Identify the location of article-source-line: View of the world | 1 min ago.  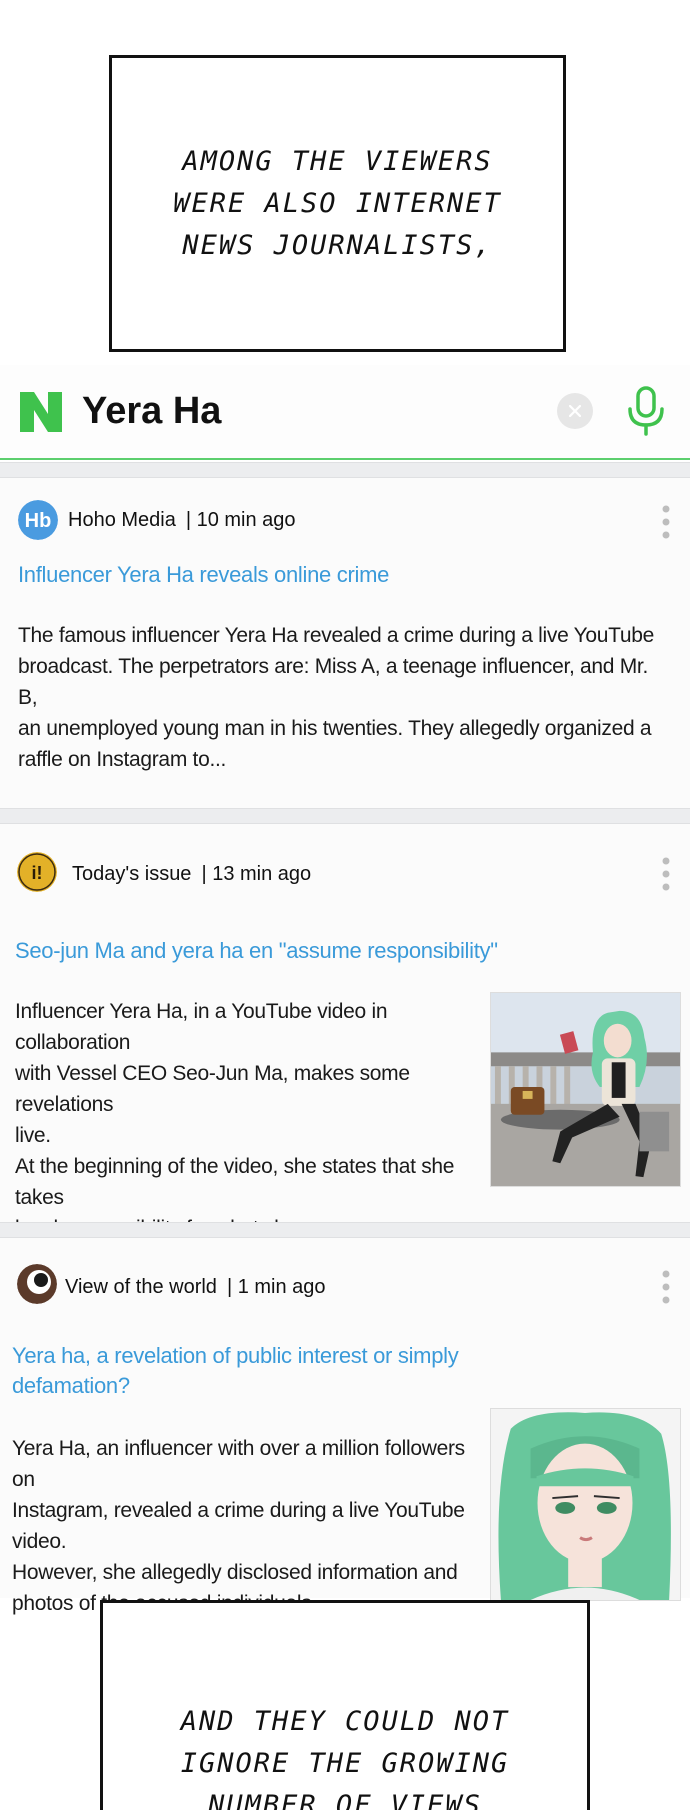
(198, 1287).